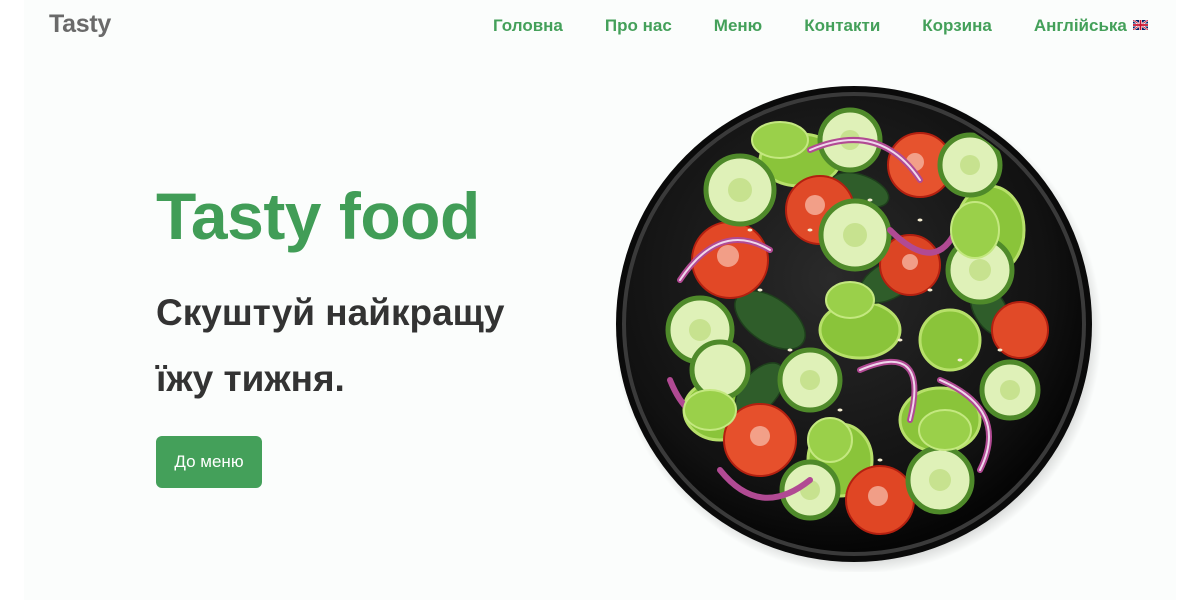  I want to click on language-label: Англійська, so click(1080, 25).